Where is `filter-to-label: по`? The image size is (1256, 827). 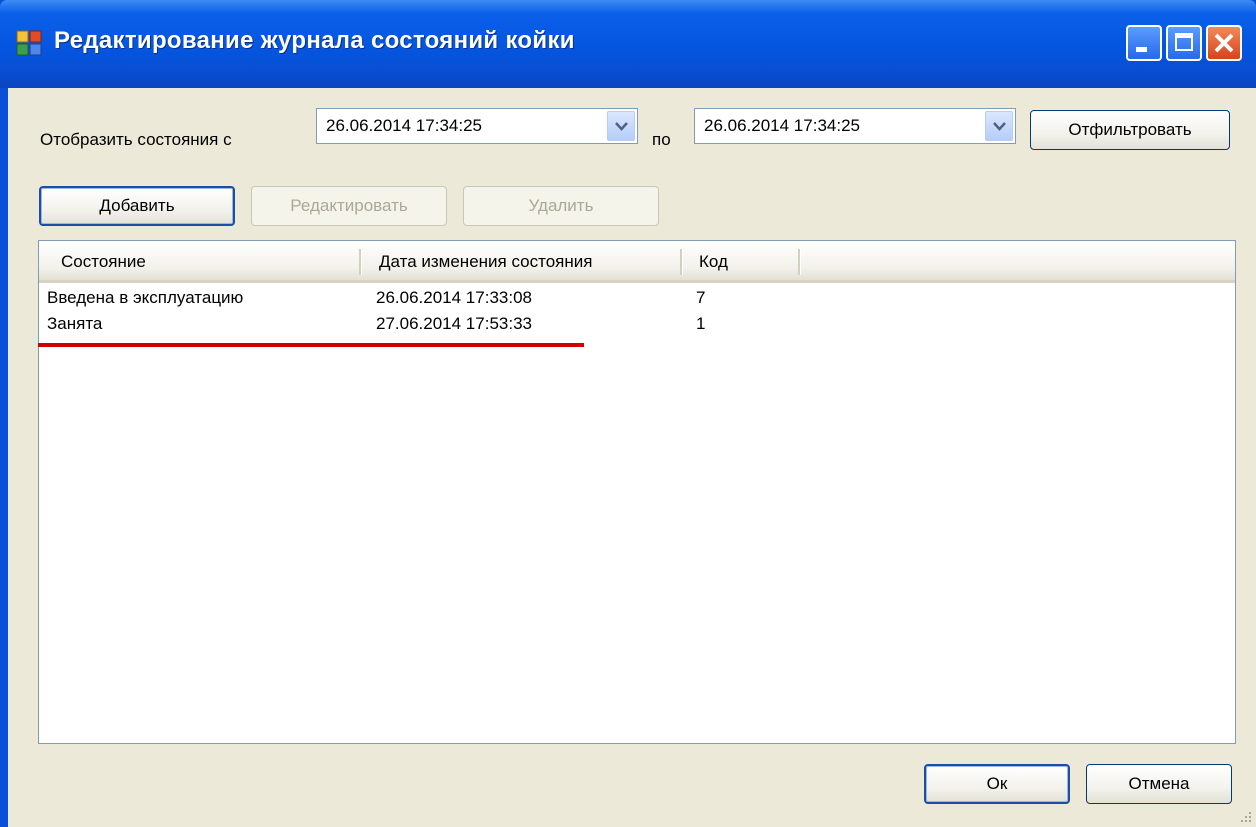 filter-to-label: по is located at coordinates (661, 139).